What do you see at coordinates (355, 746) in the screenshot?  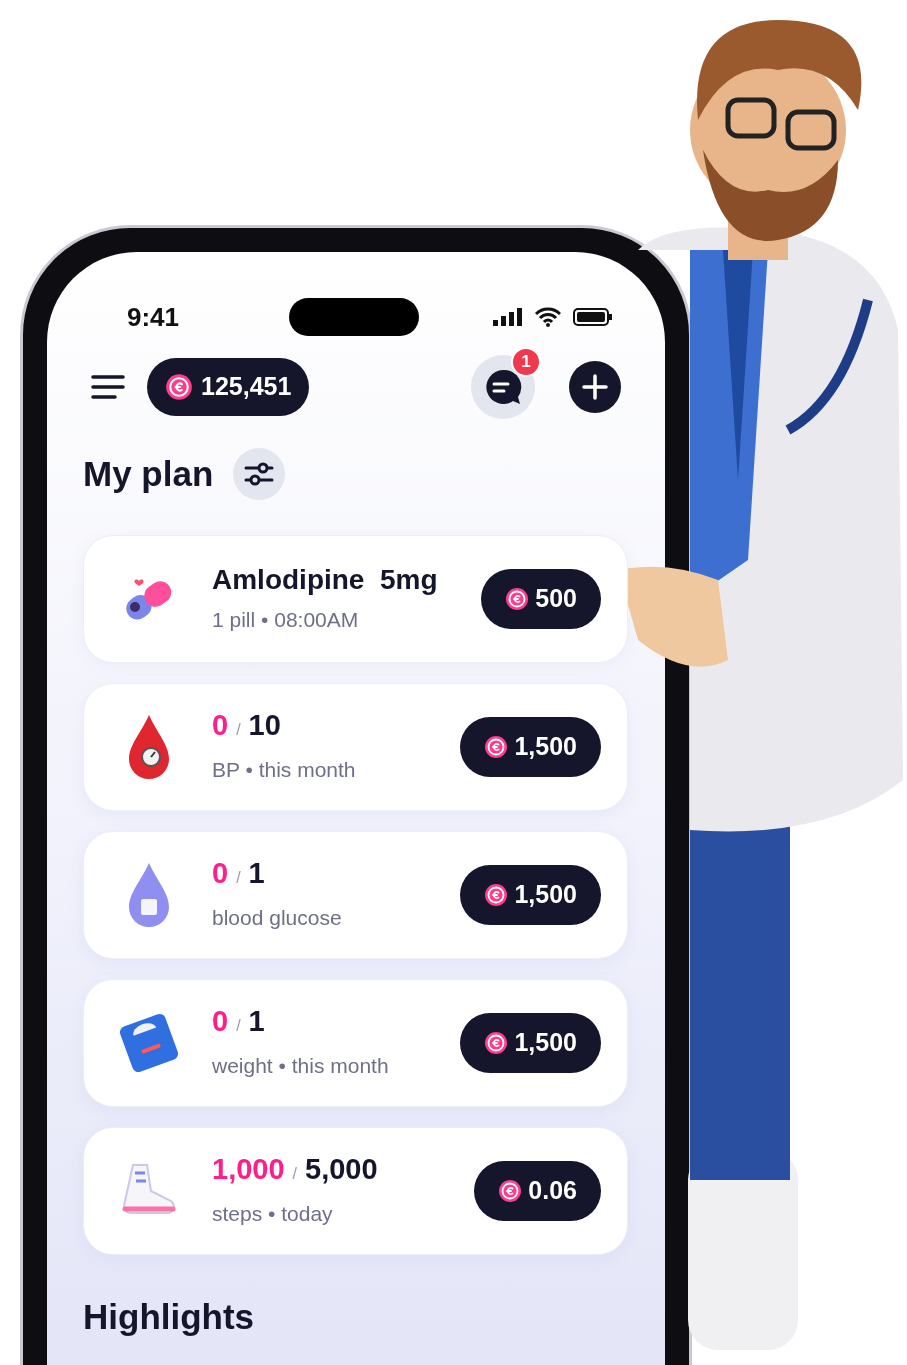 I see `plan-card: 0 / 10 BP • this month 1,500` at bounding box center [355, 746].